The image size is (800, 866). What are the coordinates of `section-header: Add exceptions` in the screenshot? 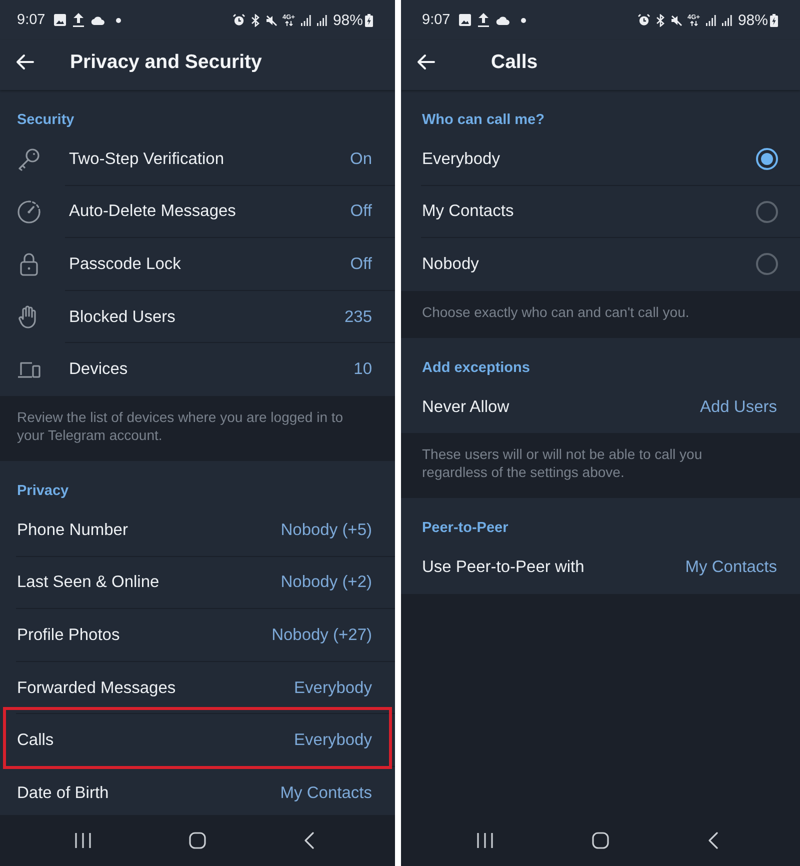 It's located at (476, 368).